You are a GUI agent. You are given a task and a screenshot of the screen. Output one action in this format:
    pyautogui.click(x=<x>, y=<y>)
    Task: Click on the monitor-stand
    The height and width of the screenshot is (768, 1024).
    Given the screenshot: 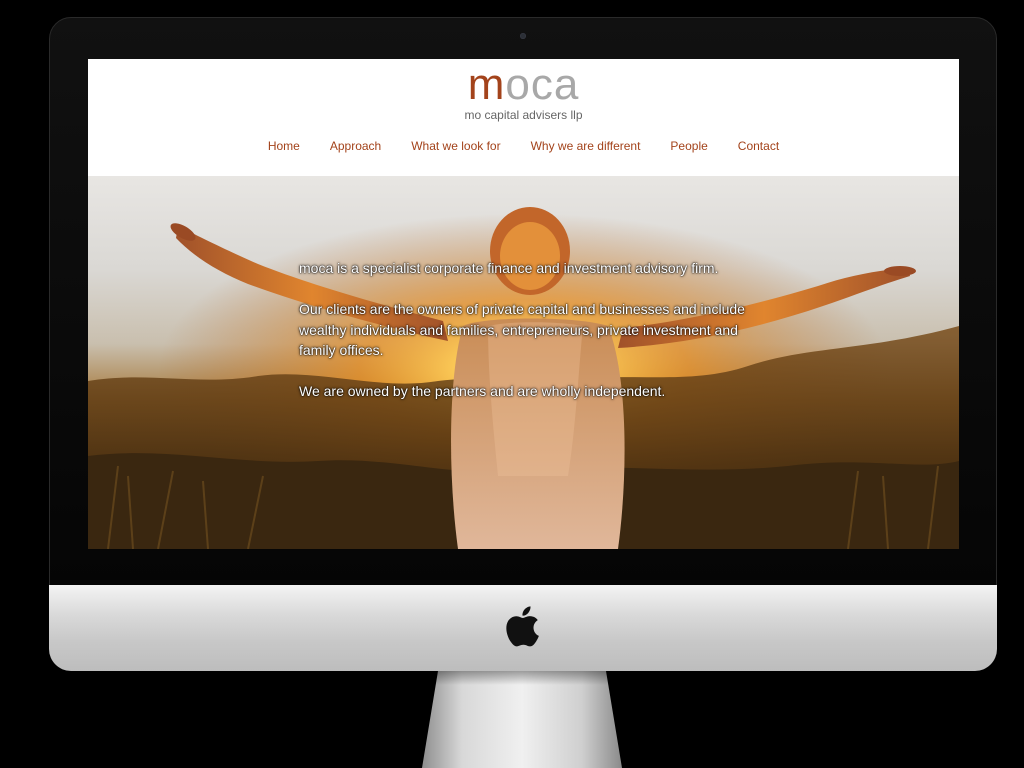 What is the action you would take?
    pyautogui.click(x=522, y=719)
    